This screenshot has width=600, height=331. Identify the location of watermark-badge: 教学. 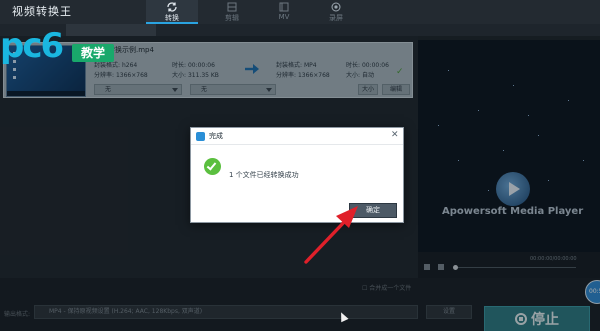
(93, 53).